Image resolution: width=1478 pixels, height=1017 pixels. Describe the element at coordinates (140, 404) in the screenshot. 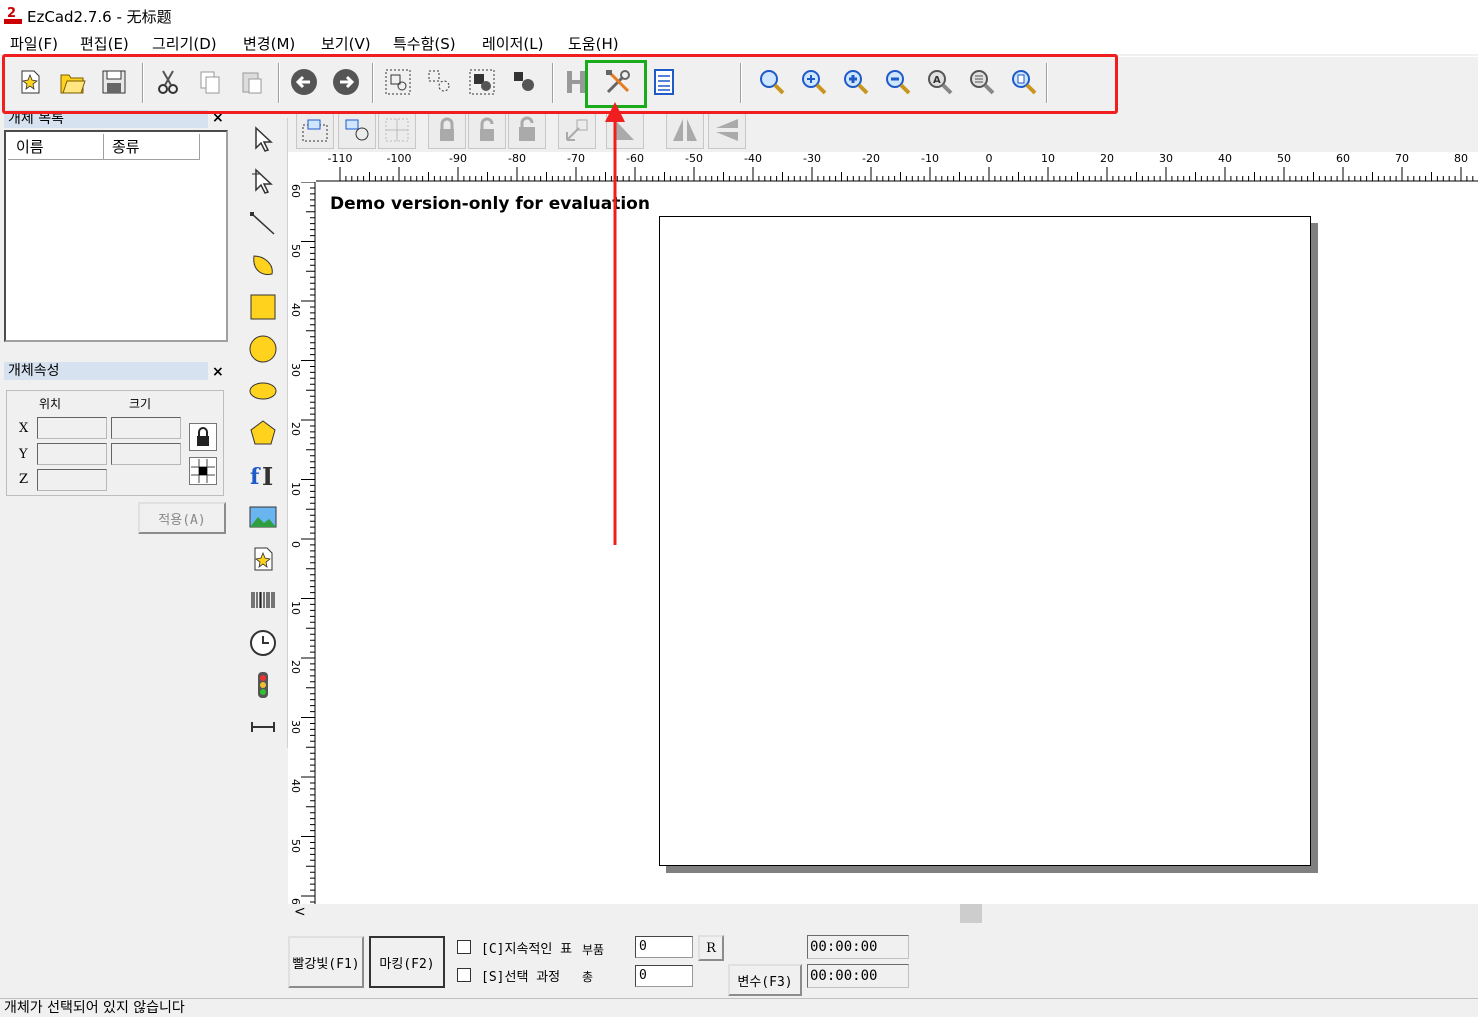

I see `size-label: 크기` at that location.